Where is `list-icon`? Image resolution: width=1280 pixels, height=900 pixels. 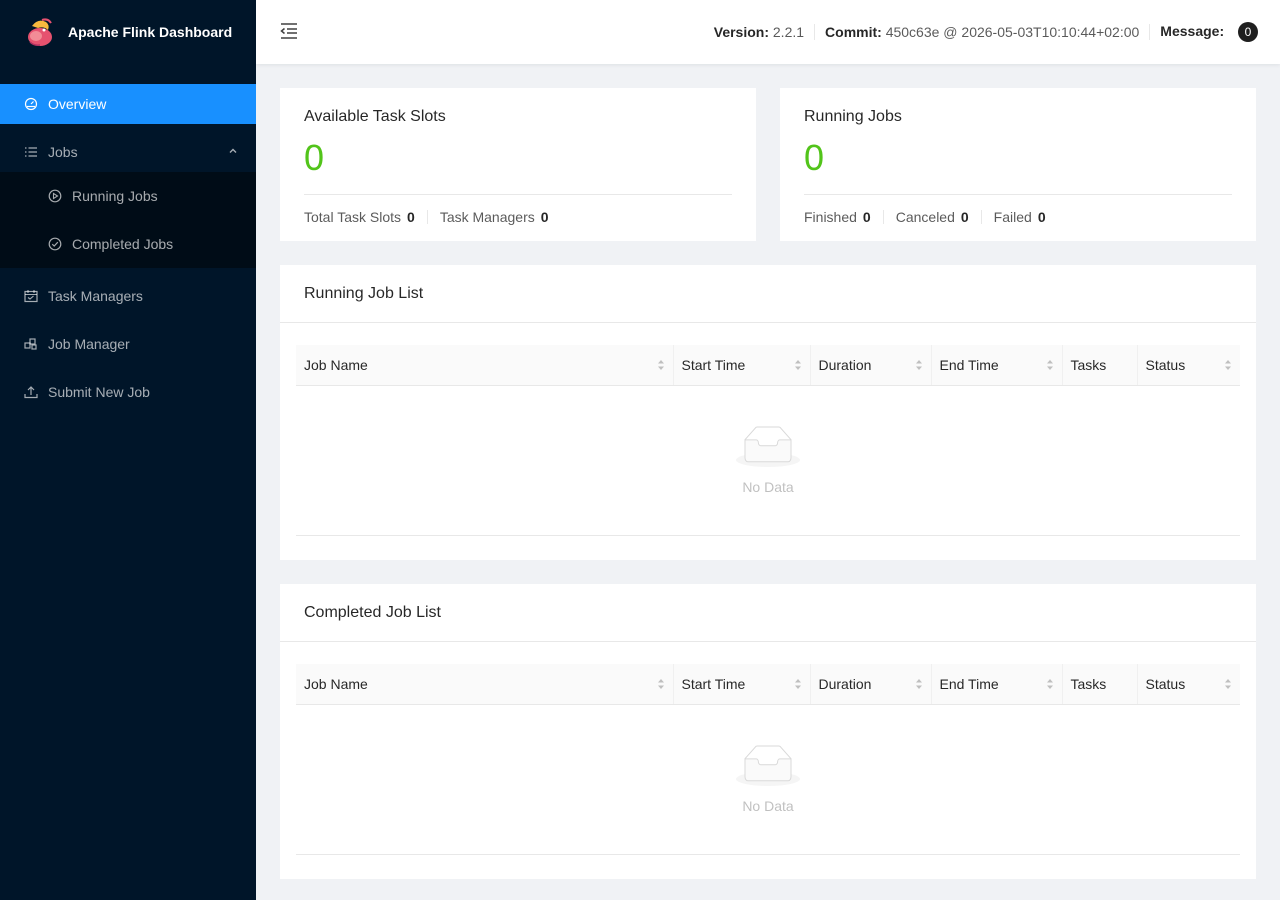 list-icon is located at coordinates (31, 152).